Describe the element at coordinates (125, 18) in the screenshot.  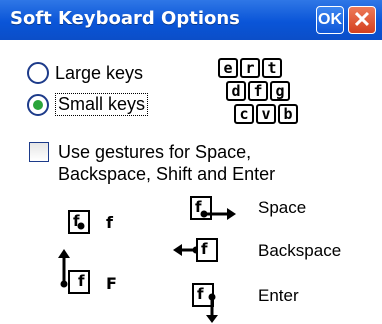
I see `window-title: Soft Keyboard Options` at that location.